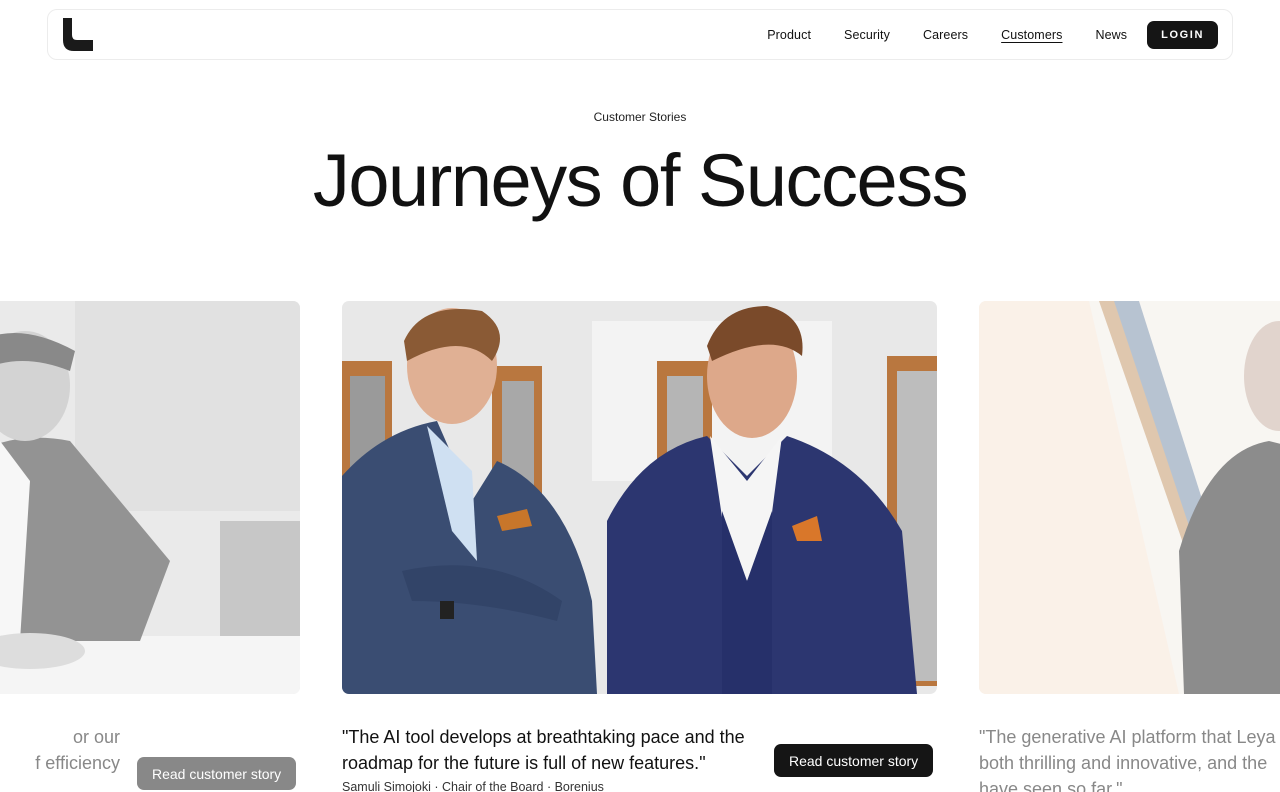  What do you see at coordinates (1182, 34) in the screenshot?
I see `login-button: LOGIN` at bounding box center [1182, 34].